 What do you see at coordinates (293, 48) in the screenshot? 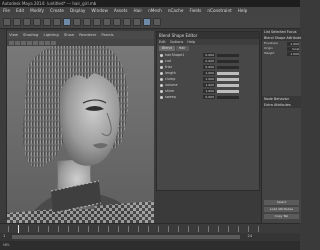
I see `origin-select: local` at bounding box center [293, 48].